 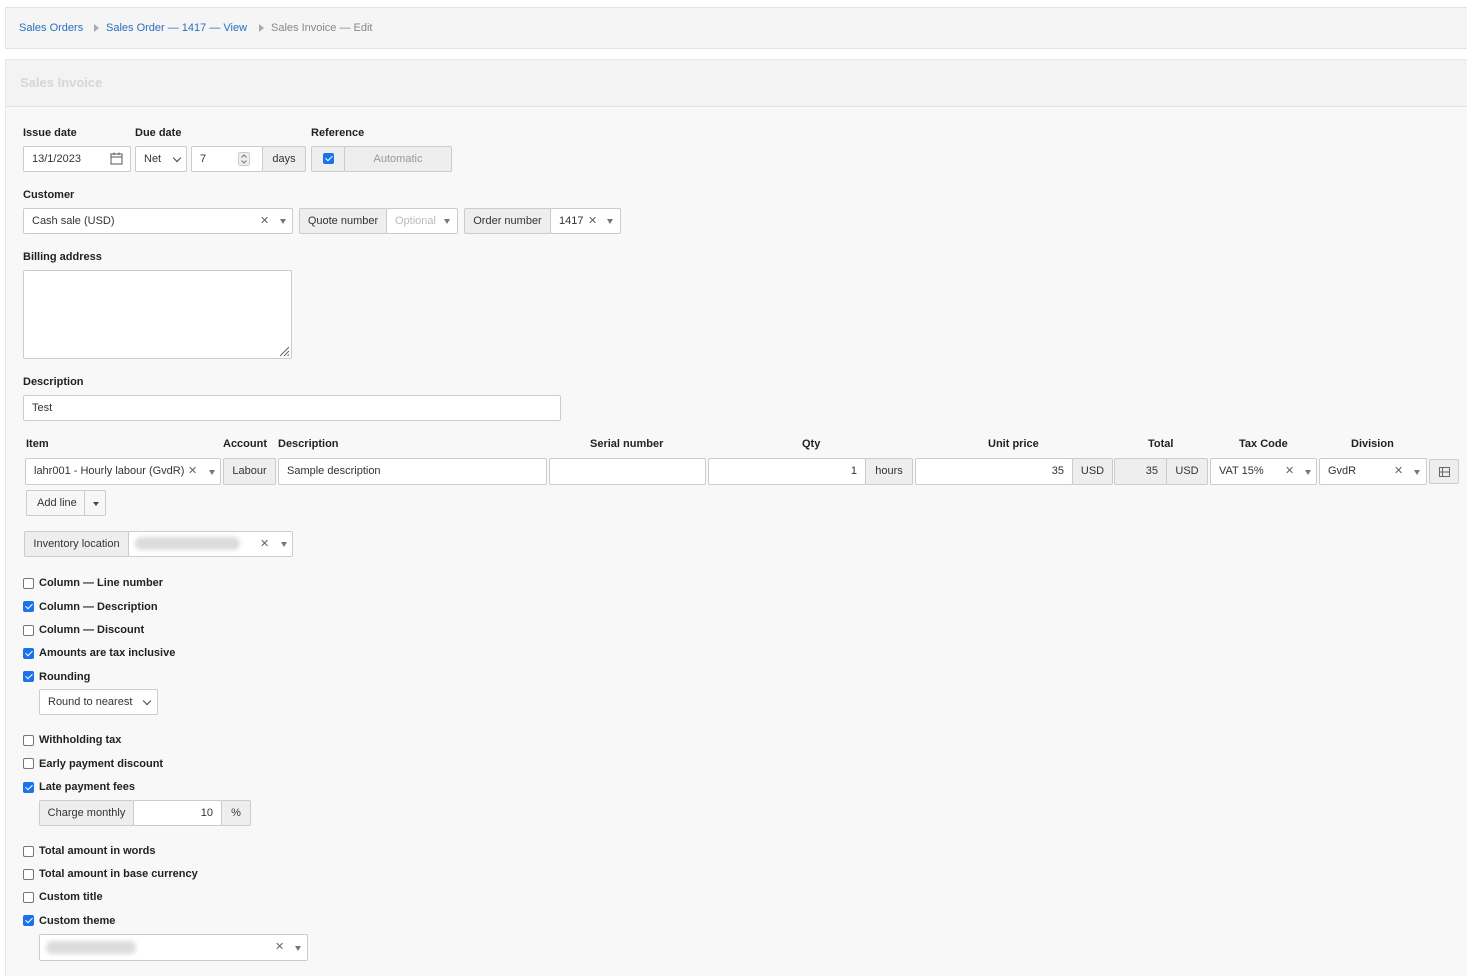 What do you see at coordinates (28, 630) in the screenshot?
I see `col-discount-checkbox` at bounding box center [28, 630].